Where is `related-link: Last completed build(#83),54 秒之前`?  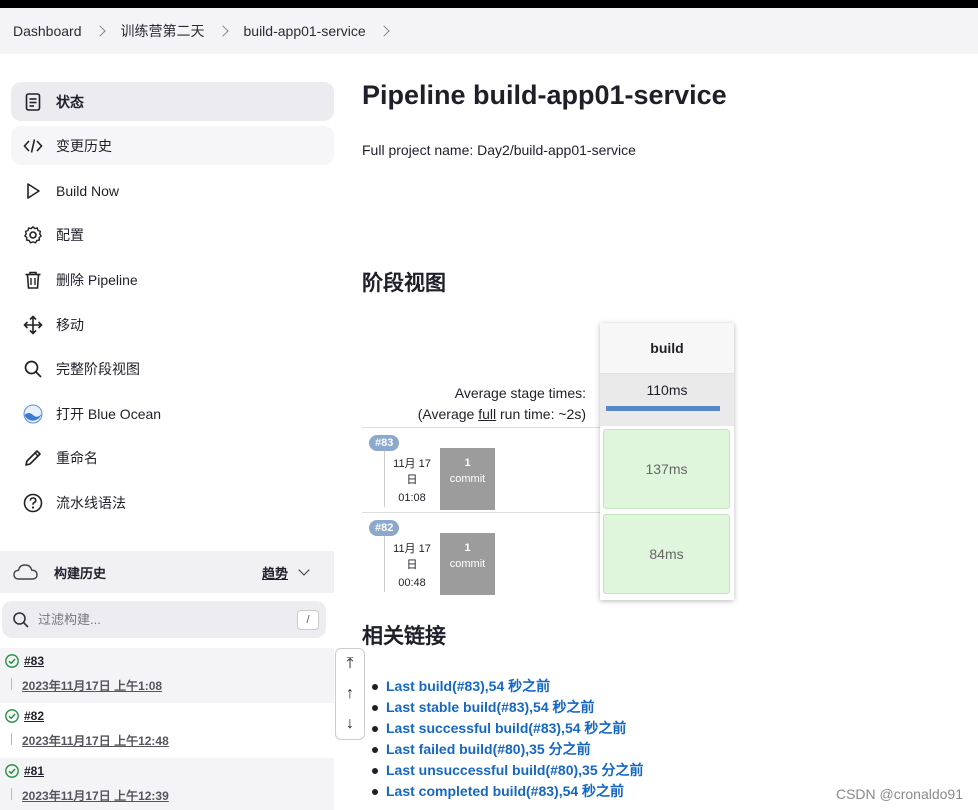 related-link: Last completed build(#83),54 秒之前 is located at coordinates (505, 791).